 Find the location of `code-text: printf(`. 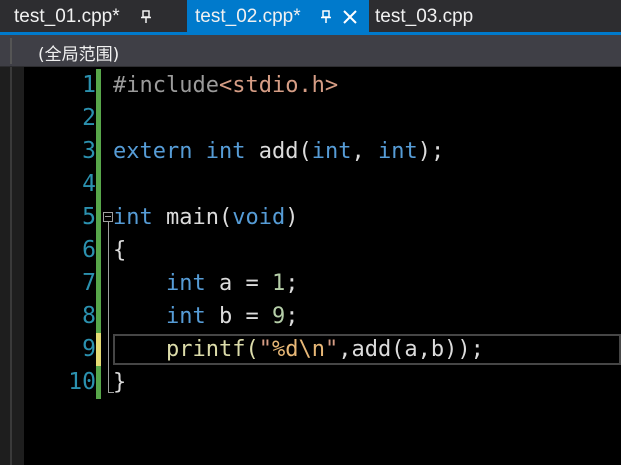

code-text: printf( is located at coordinates (186, 349).